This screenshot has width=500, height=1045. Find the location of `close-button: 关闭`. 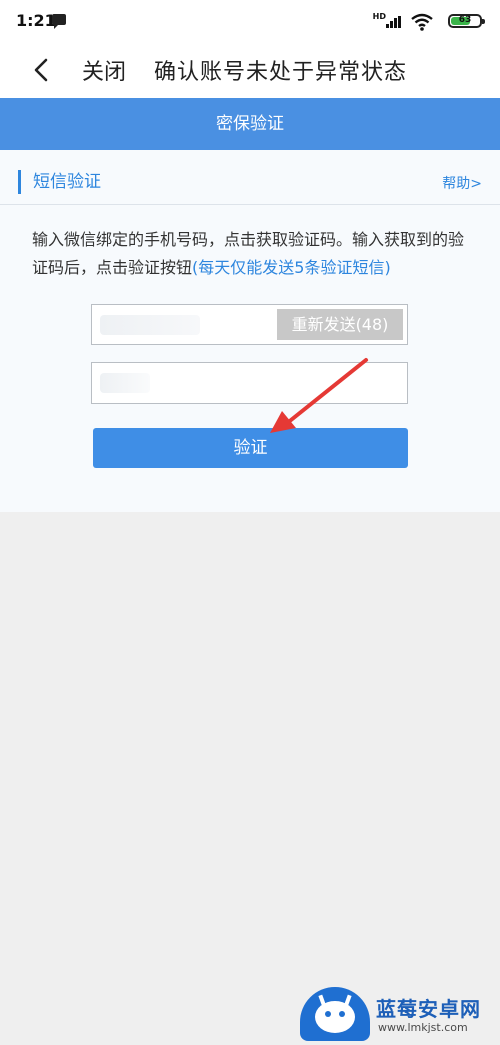

close-button: 关闭 is located at coordinates (104, 70).